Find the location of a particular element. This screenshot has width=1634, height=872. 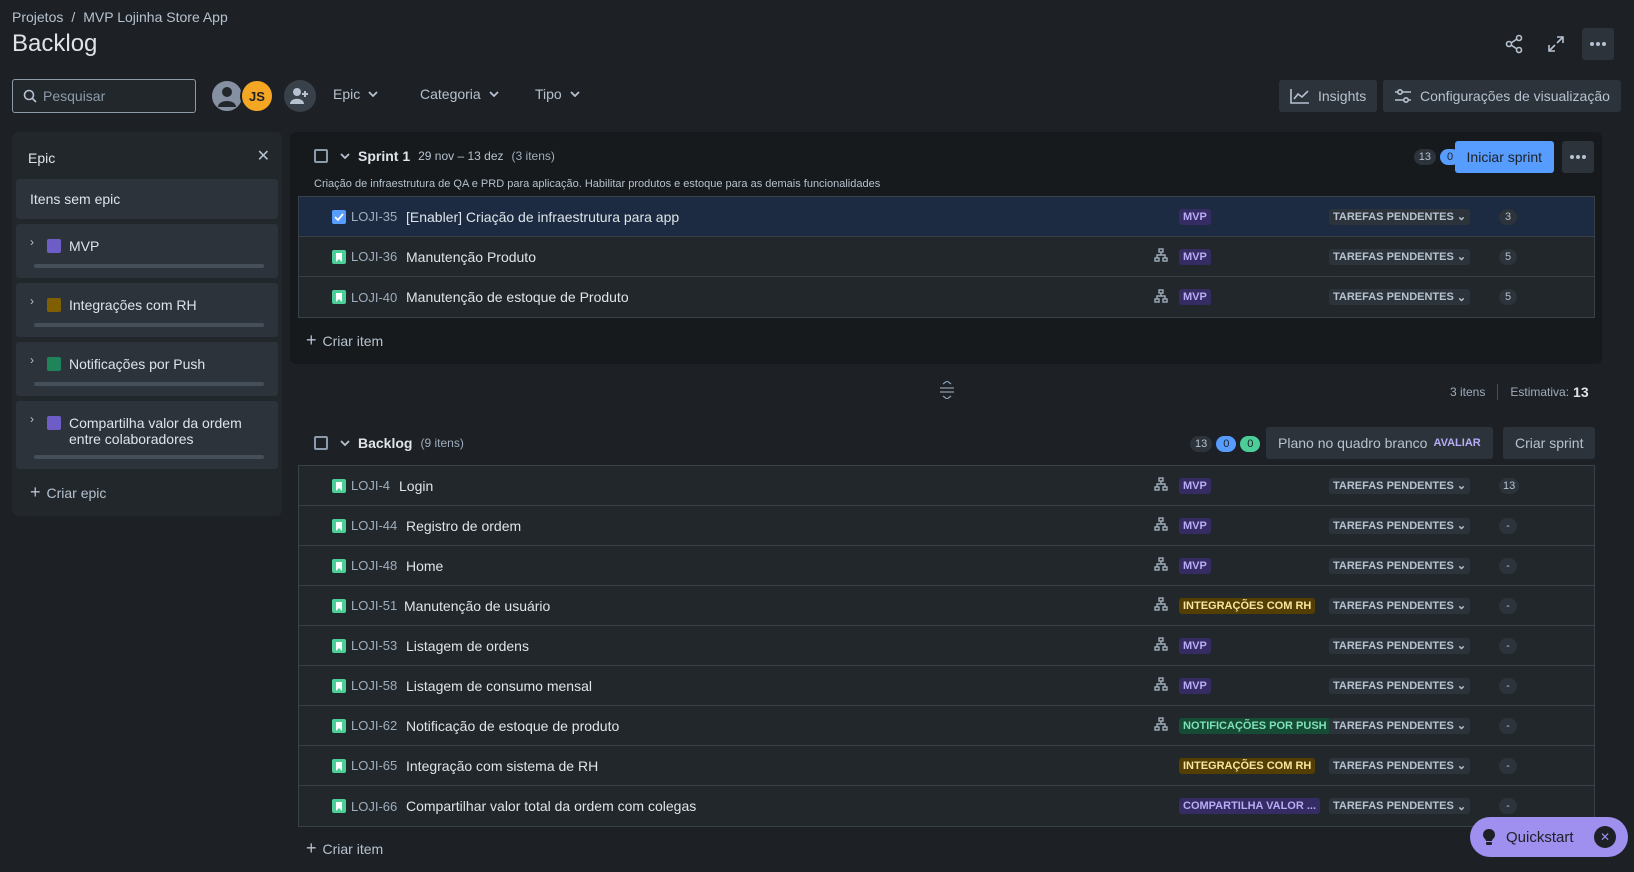

issue-key: LOJI-66 is located at coordinates (374, 806).